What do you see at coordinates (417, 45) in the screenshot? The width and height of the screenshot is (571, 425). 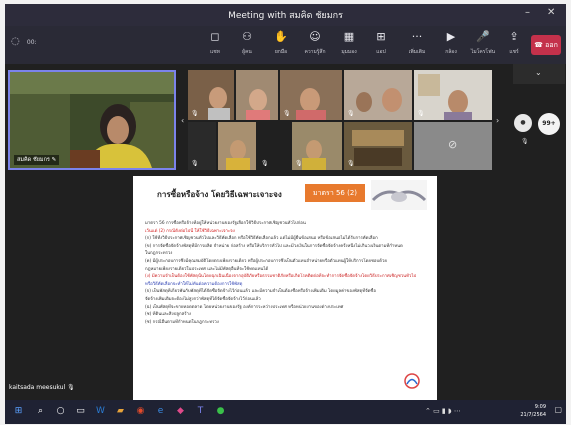 I see `more-button: ··· เพิ่มเติม` at bounding box center [417, 45].